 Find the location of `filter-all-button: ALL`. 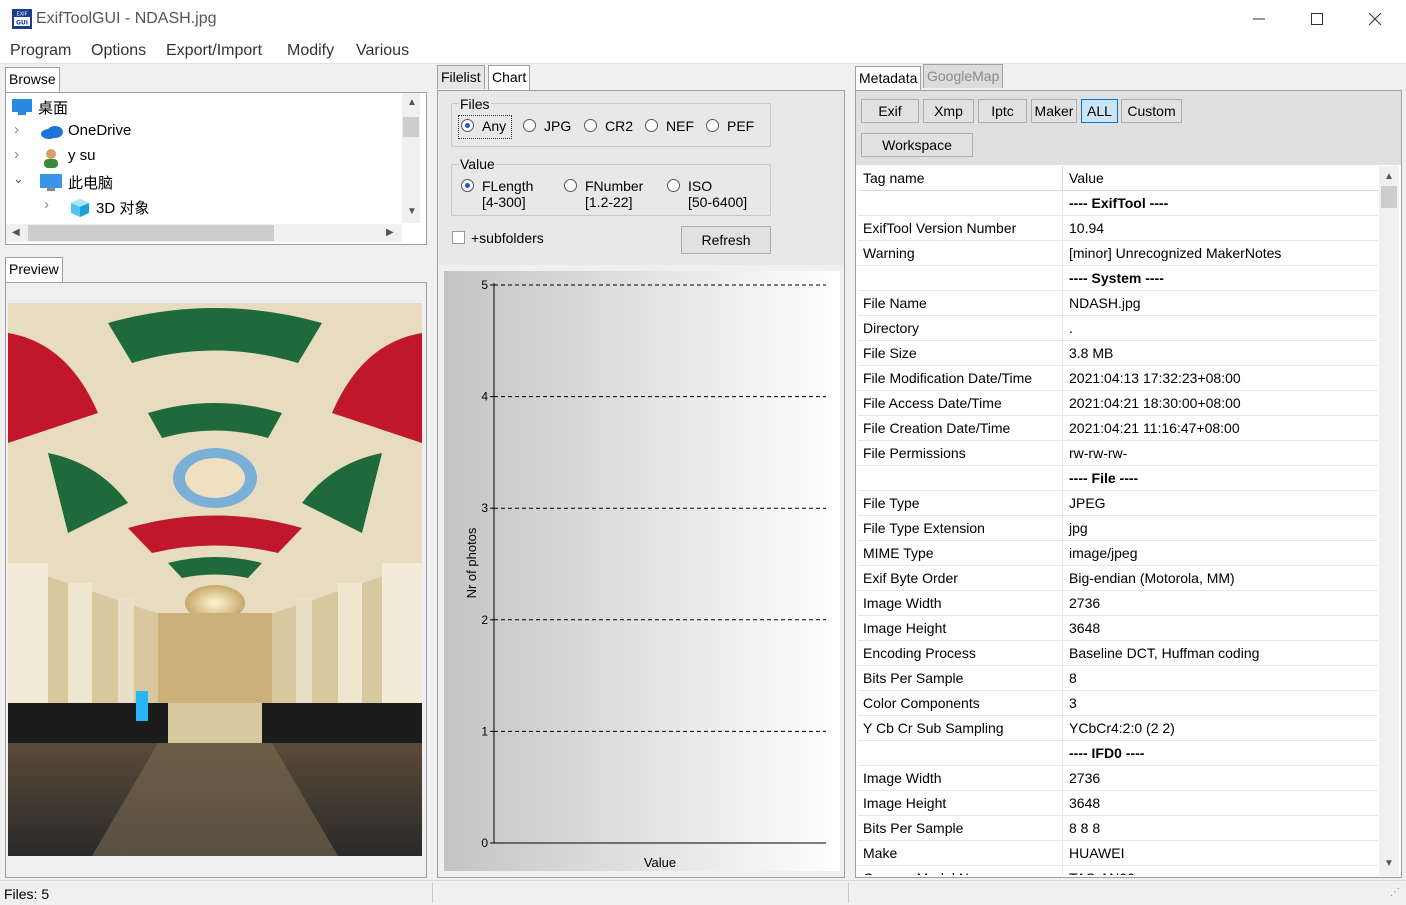

filter-all-button: ALL is located at coordinates (1099, 111).